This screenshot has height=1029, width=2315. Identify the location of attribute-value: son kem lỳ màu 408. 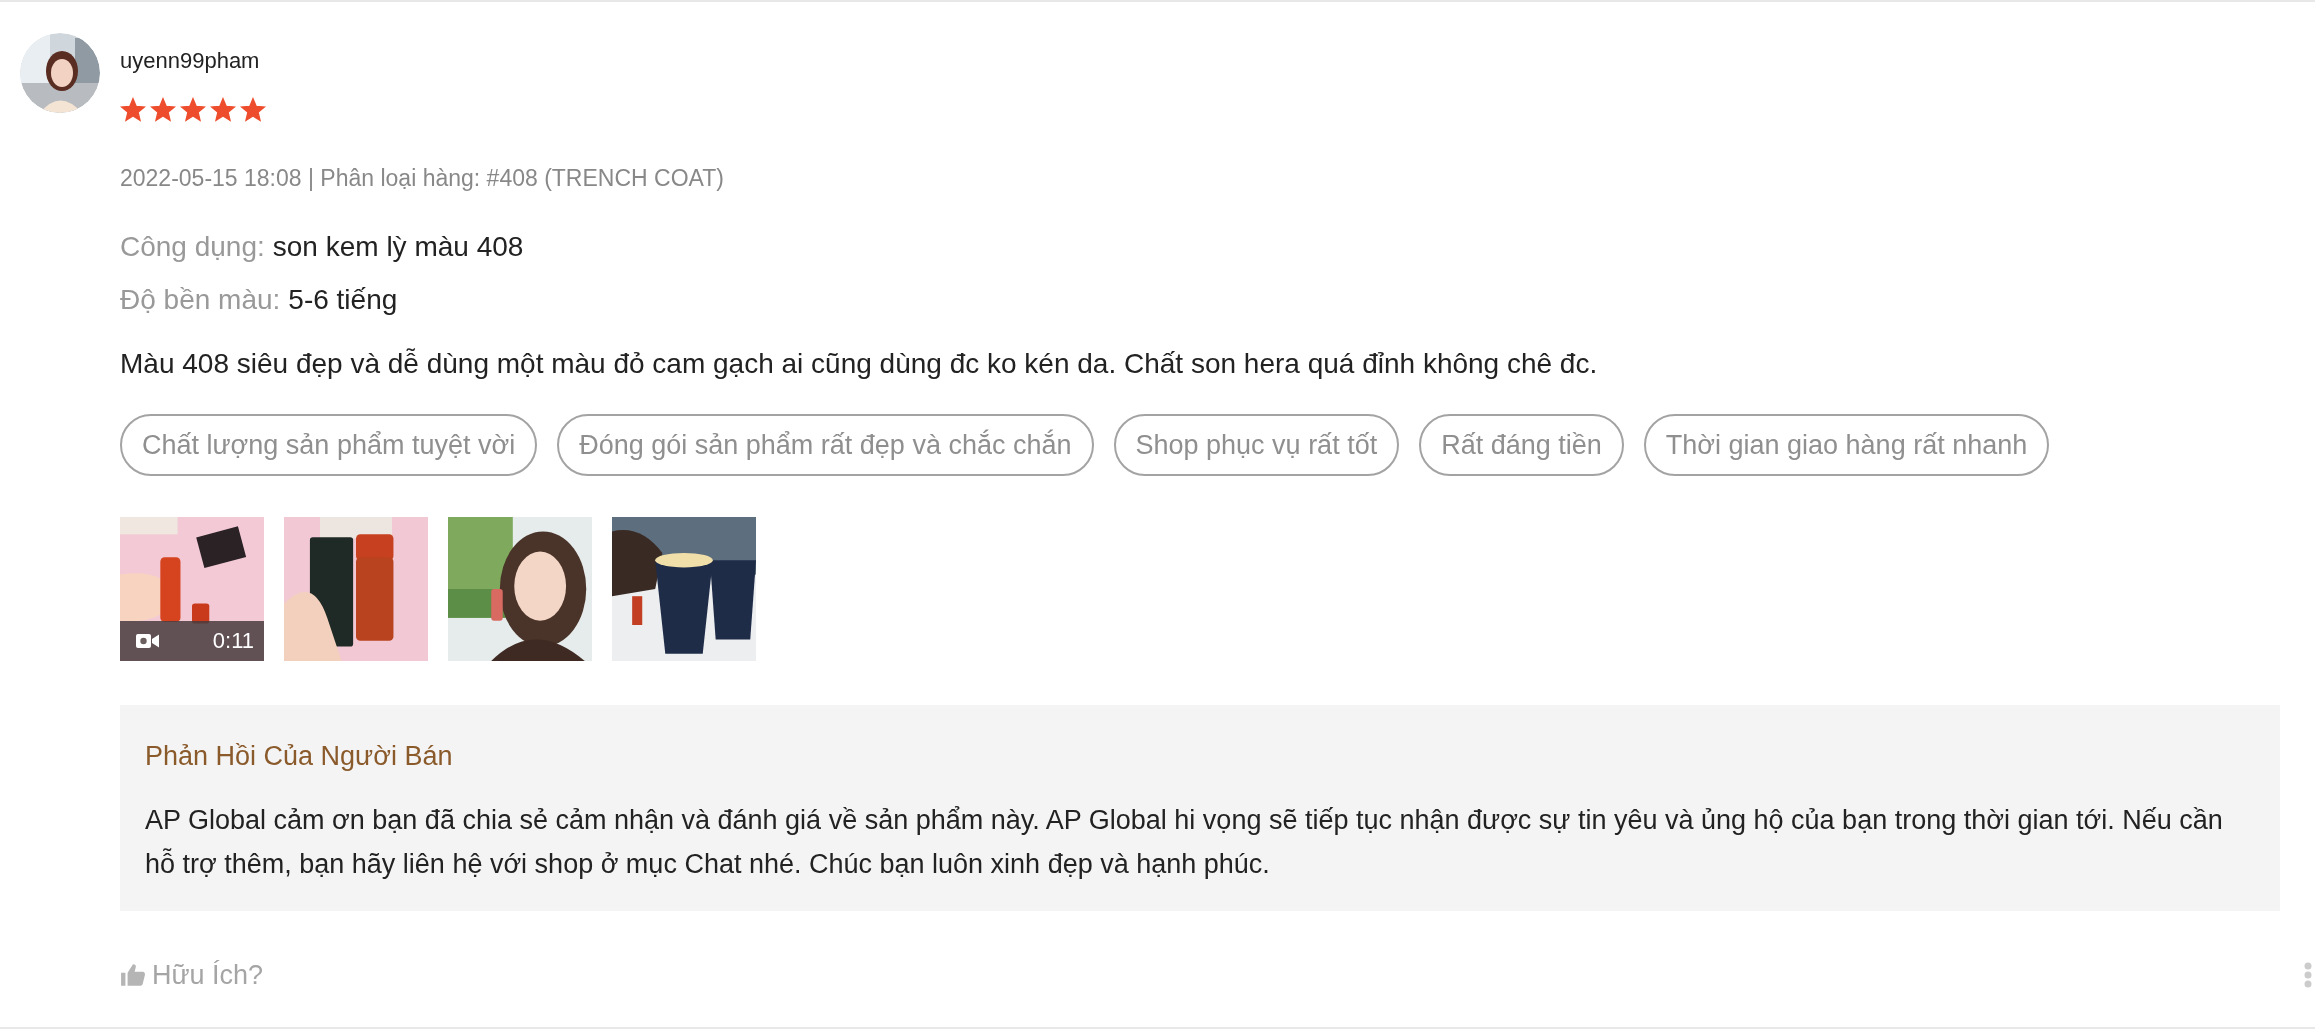
(398, 246).